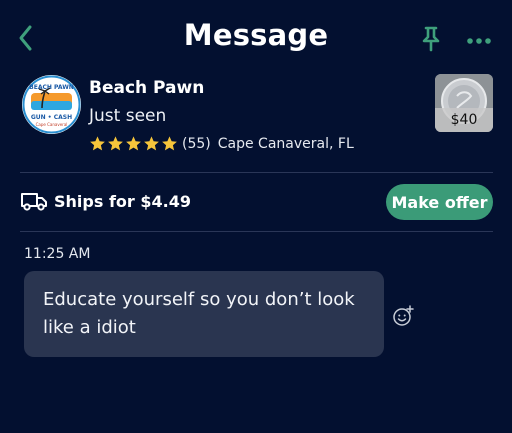  I want to click on add-reaction-button, so click(403, 316).